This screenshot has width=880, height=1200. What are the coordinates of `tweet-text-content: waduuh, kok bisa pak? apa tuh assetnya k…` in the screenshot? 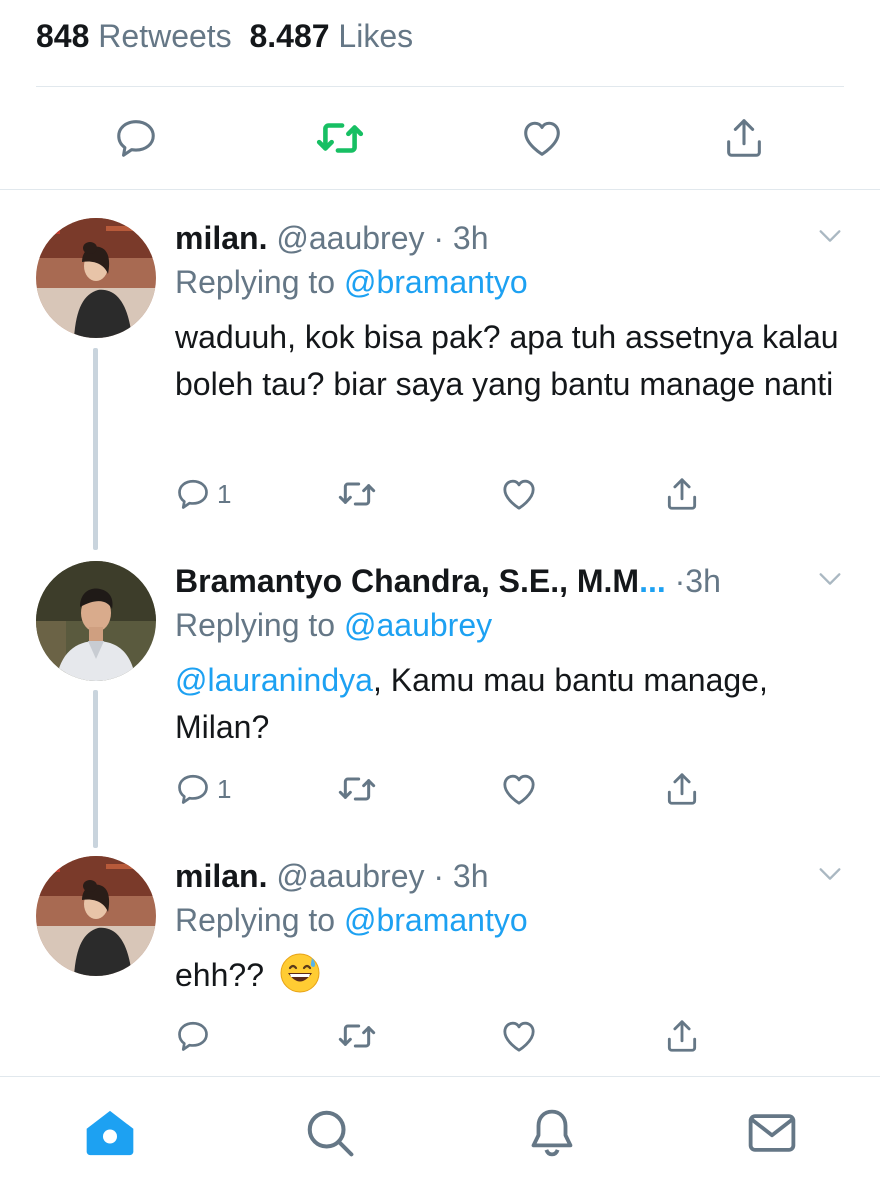 It's located at (507, 360).